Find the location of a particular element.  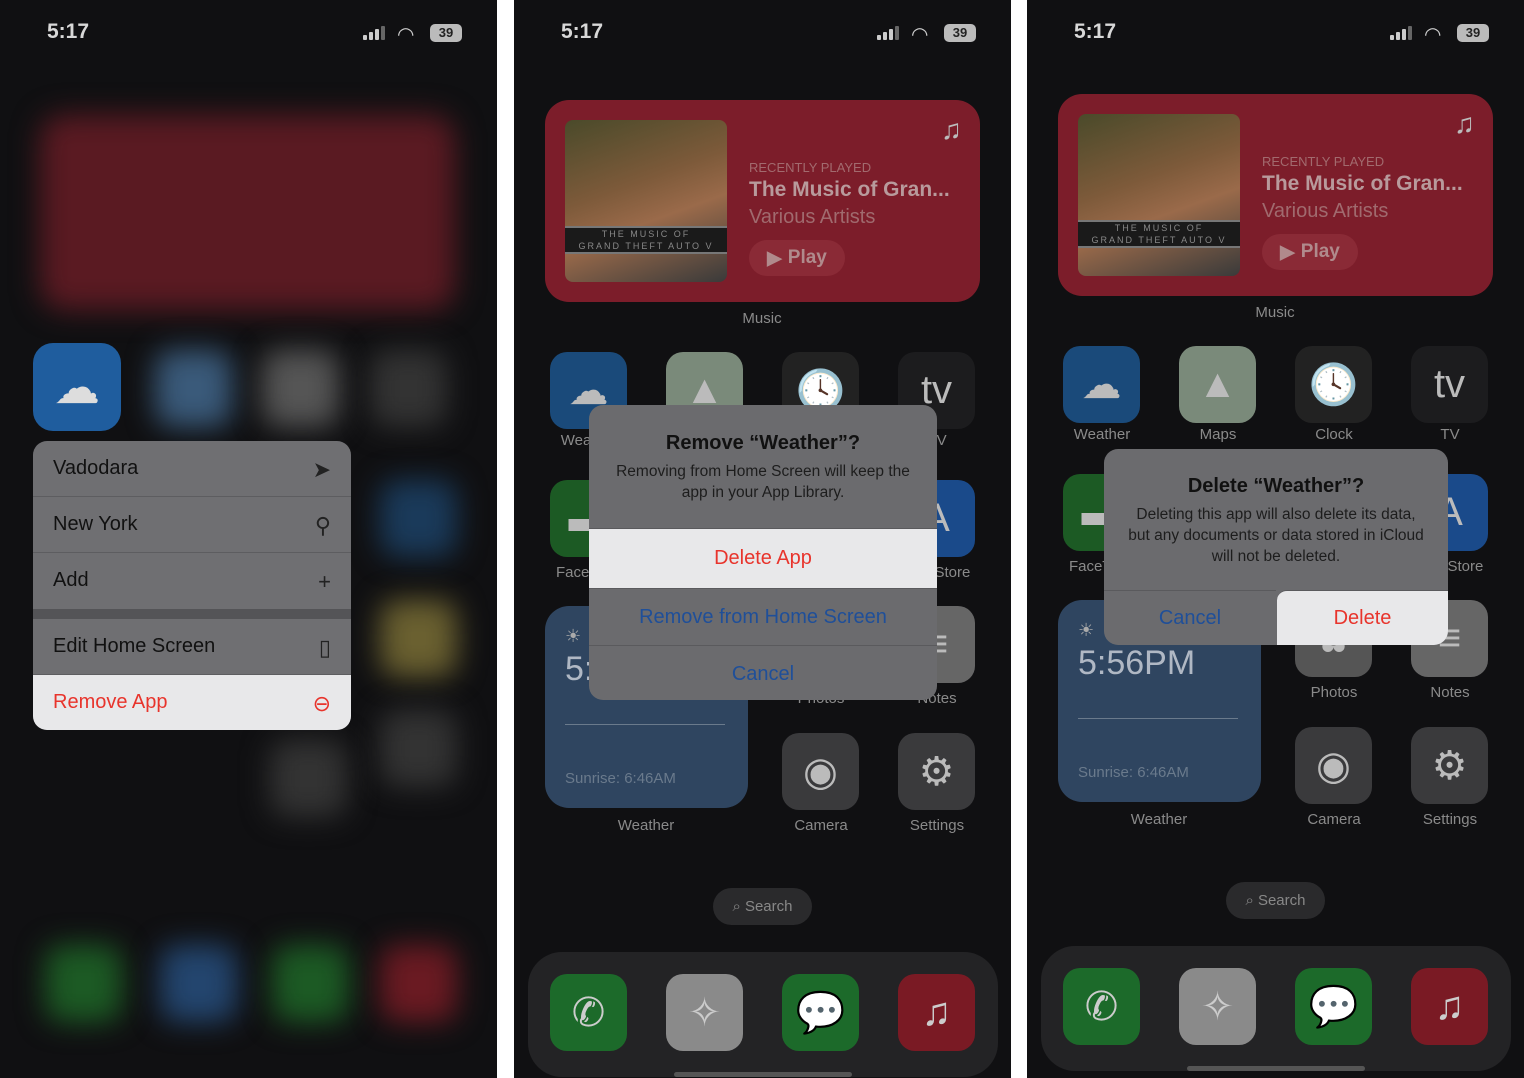

menu-item-label: Vadodara is located at coordinates (96, 468).